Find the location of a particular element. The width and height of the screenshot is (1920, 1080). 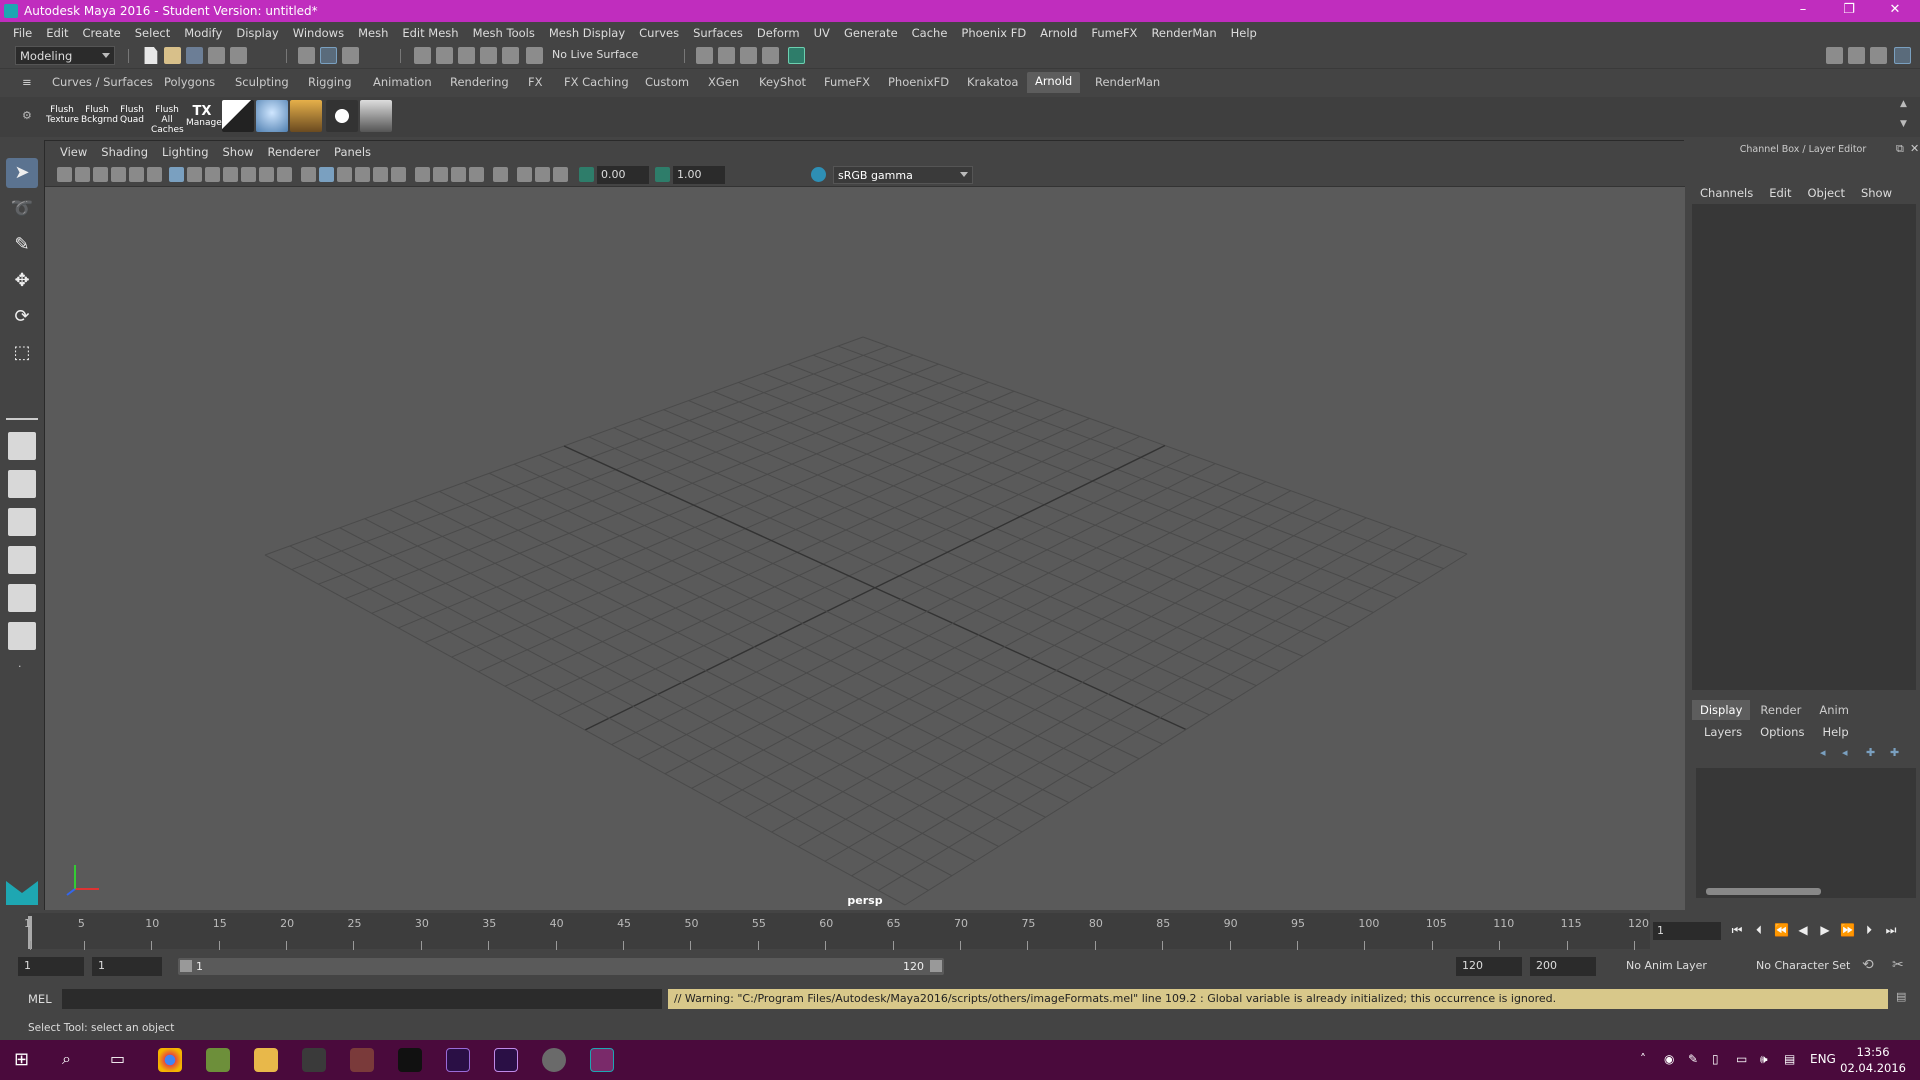

snap-point-icon is located at coordinates (466, 55).